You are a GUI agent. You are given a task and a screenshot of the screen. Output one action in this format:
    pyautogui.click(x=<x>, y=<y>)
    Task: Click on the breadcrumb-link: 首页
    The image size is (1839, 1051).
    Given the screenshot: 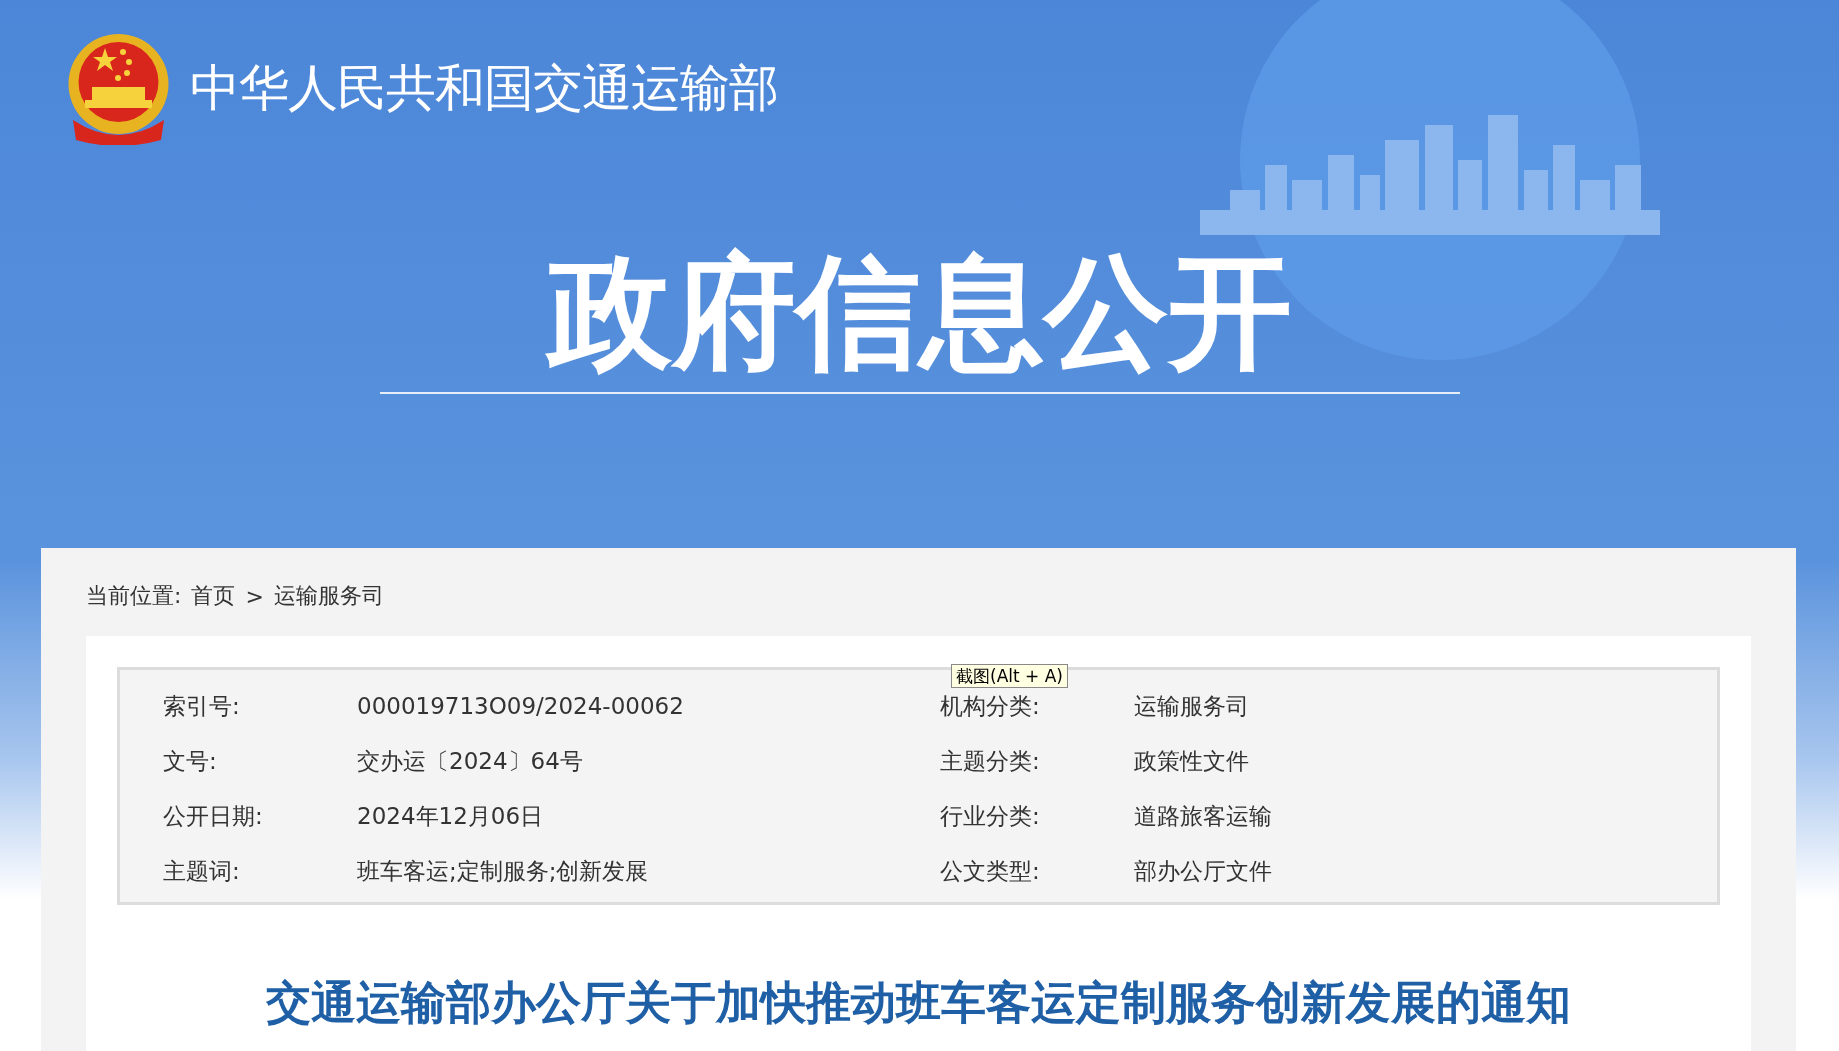 What is the action you would take?
    pyautogui.click(x=213, y=596)
    